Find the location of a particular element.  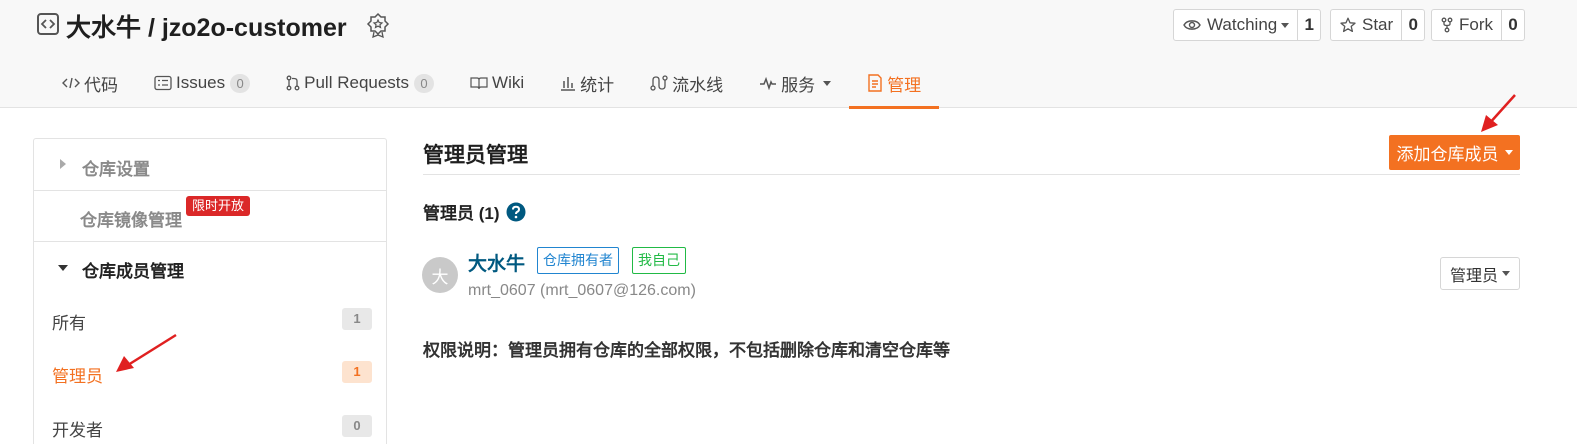

issues-icon is located at coordinates (163, 83).